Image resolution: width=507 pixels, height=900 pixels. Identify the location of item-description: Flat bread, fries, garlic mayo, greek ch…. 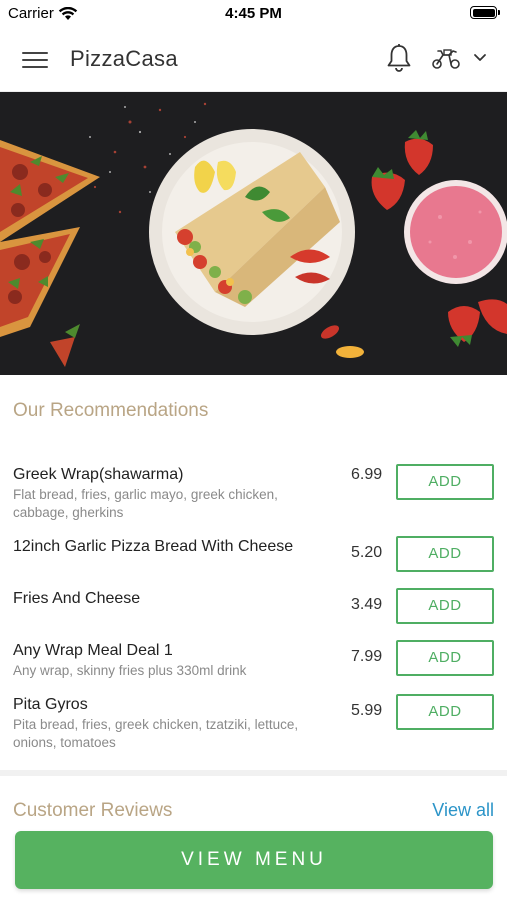
(145, 503).